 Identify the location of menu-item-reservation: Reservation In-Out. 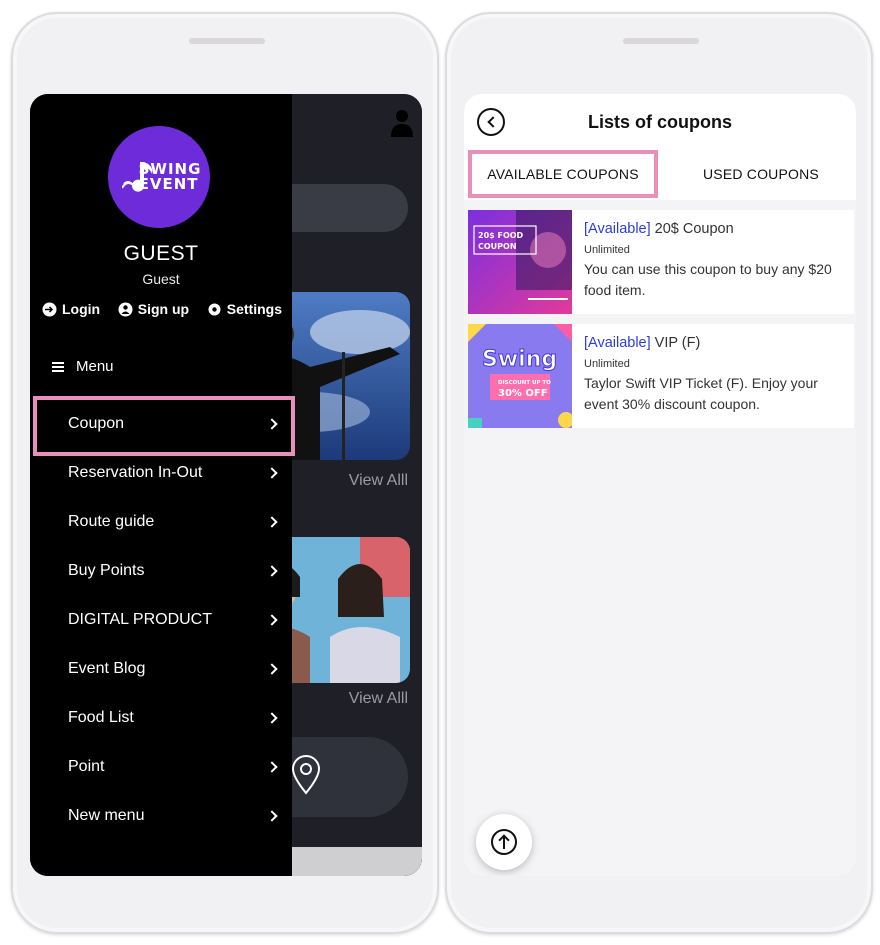
(161, 472).